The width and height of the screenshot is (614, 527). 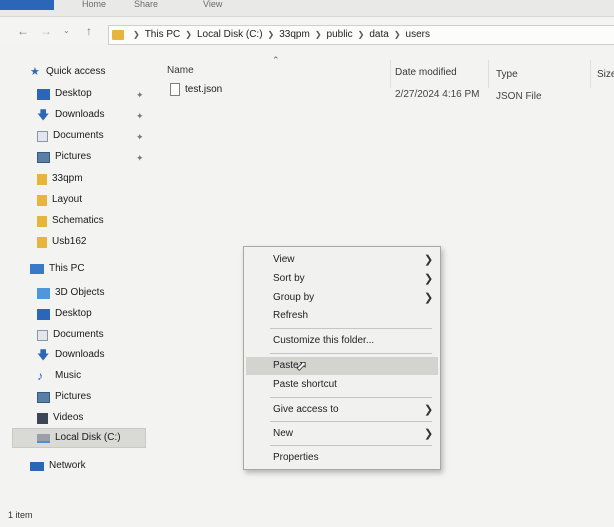 I want to click on nav-this-pc: This PC, so click(x=57, y=269).